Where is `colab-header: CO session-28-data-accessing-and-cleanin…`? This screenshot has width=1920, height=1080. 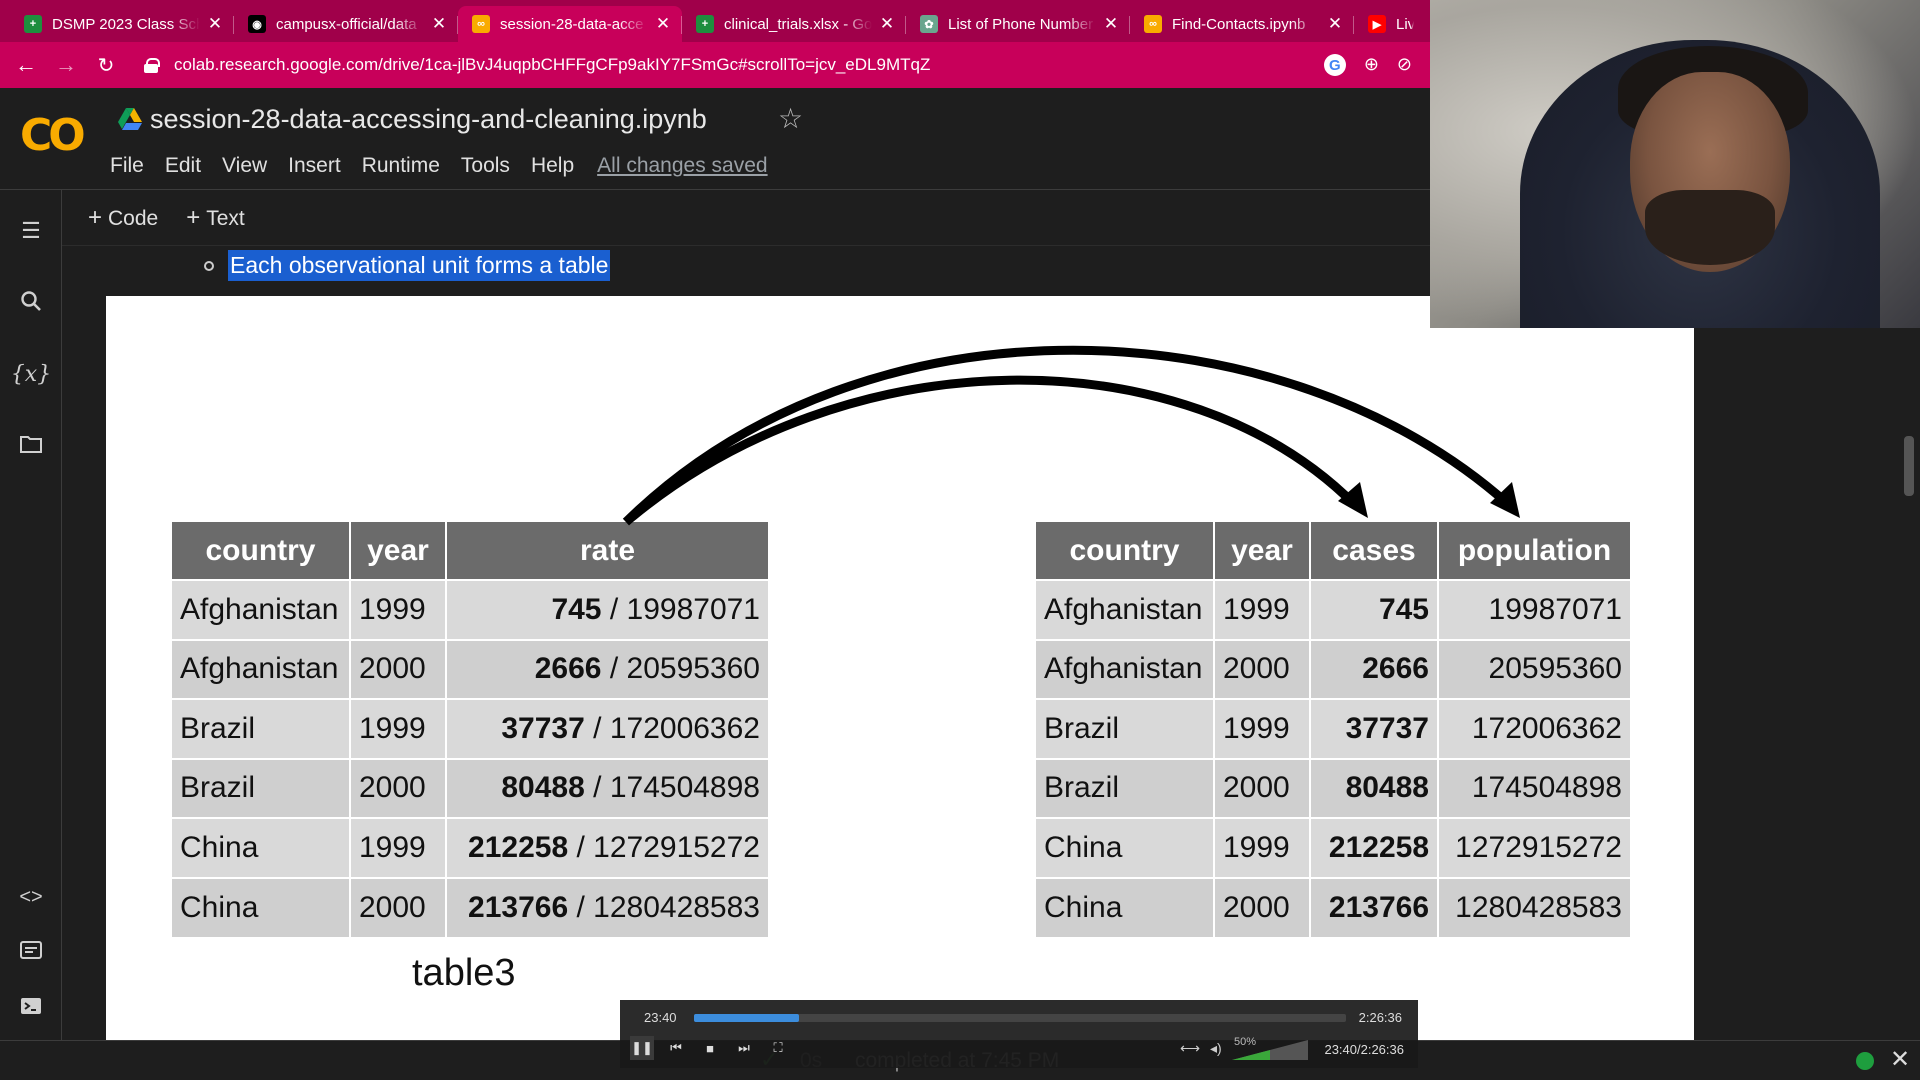
colab-header: CO session-28-data-accessing-and-cleanin… is located at coordinates (715, 139).